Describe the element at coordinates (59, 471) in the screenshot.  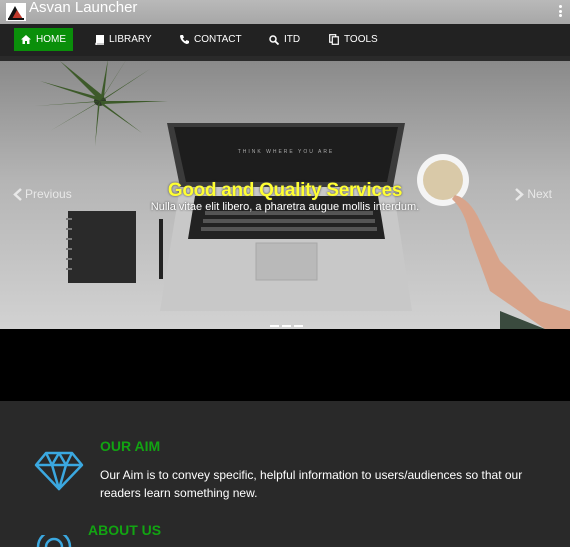
I see `diamond-icon` at that location.